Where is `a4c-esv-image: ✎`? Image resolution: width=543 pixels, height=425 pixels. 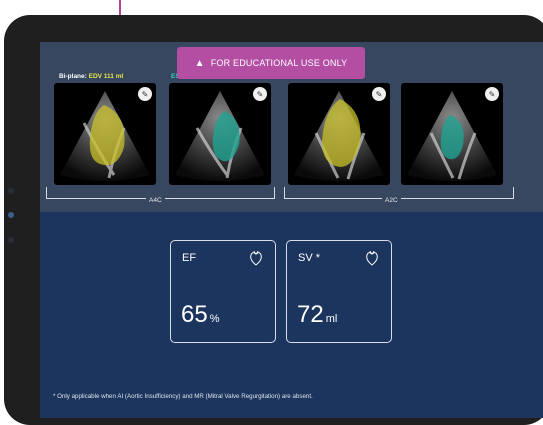 a4c-esv-image: ✎ is located at coordinates (220, 134).